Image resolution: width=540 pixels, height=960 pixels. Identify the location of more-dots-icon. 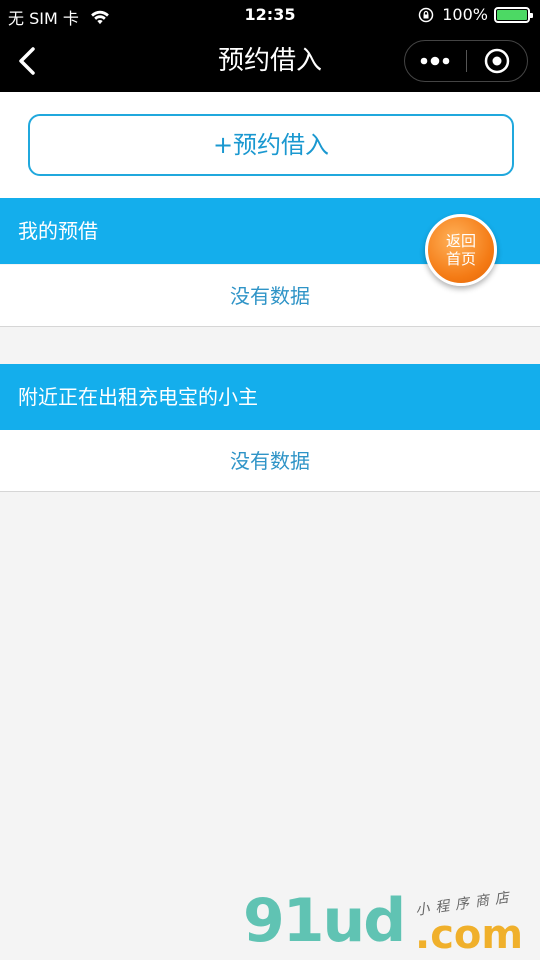
(435, 61).